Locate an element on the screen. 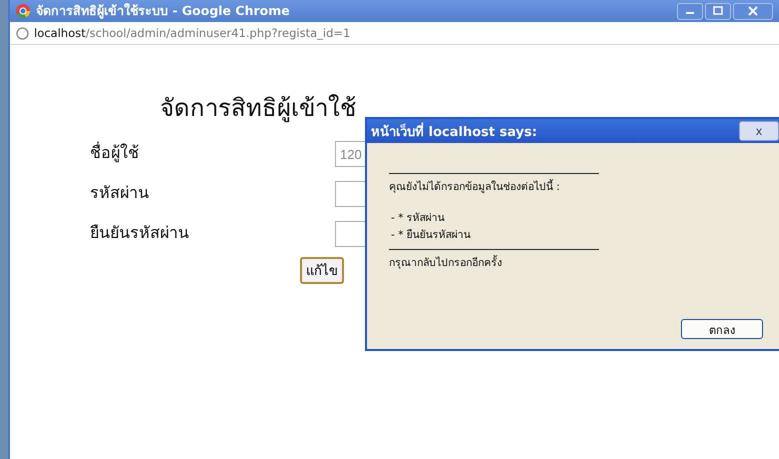  ok-button: ตกลง is located at coordinates (722, 329).